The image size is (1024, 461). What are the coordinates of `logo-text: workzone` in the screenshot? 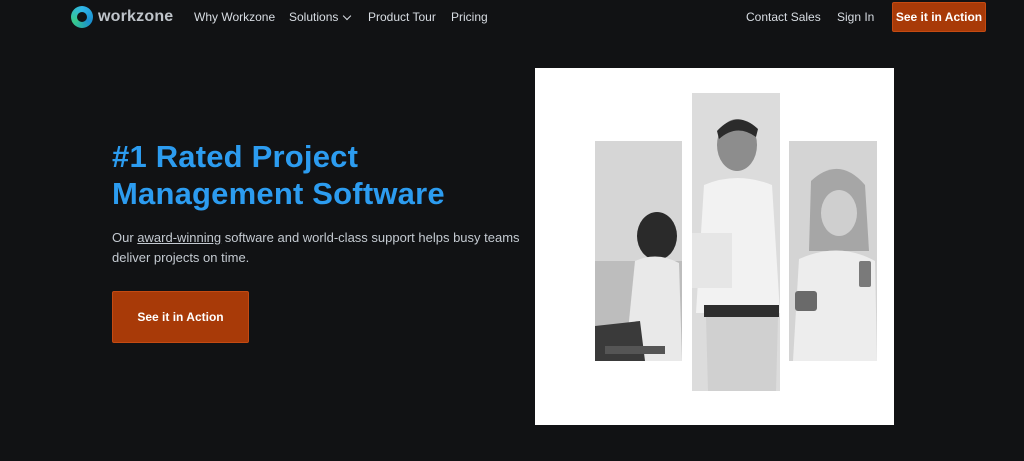 It's located at (136, 16).